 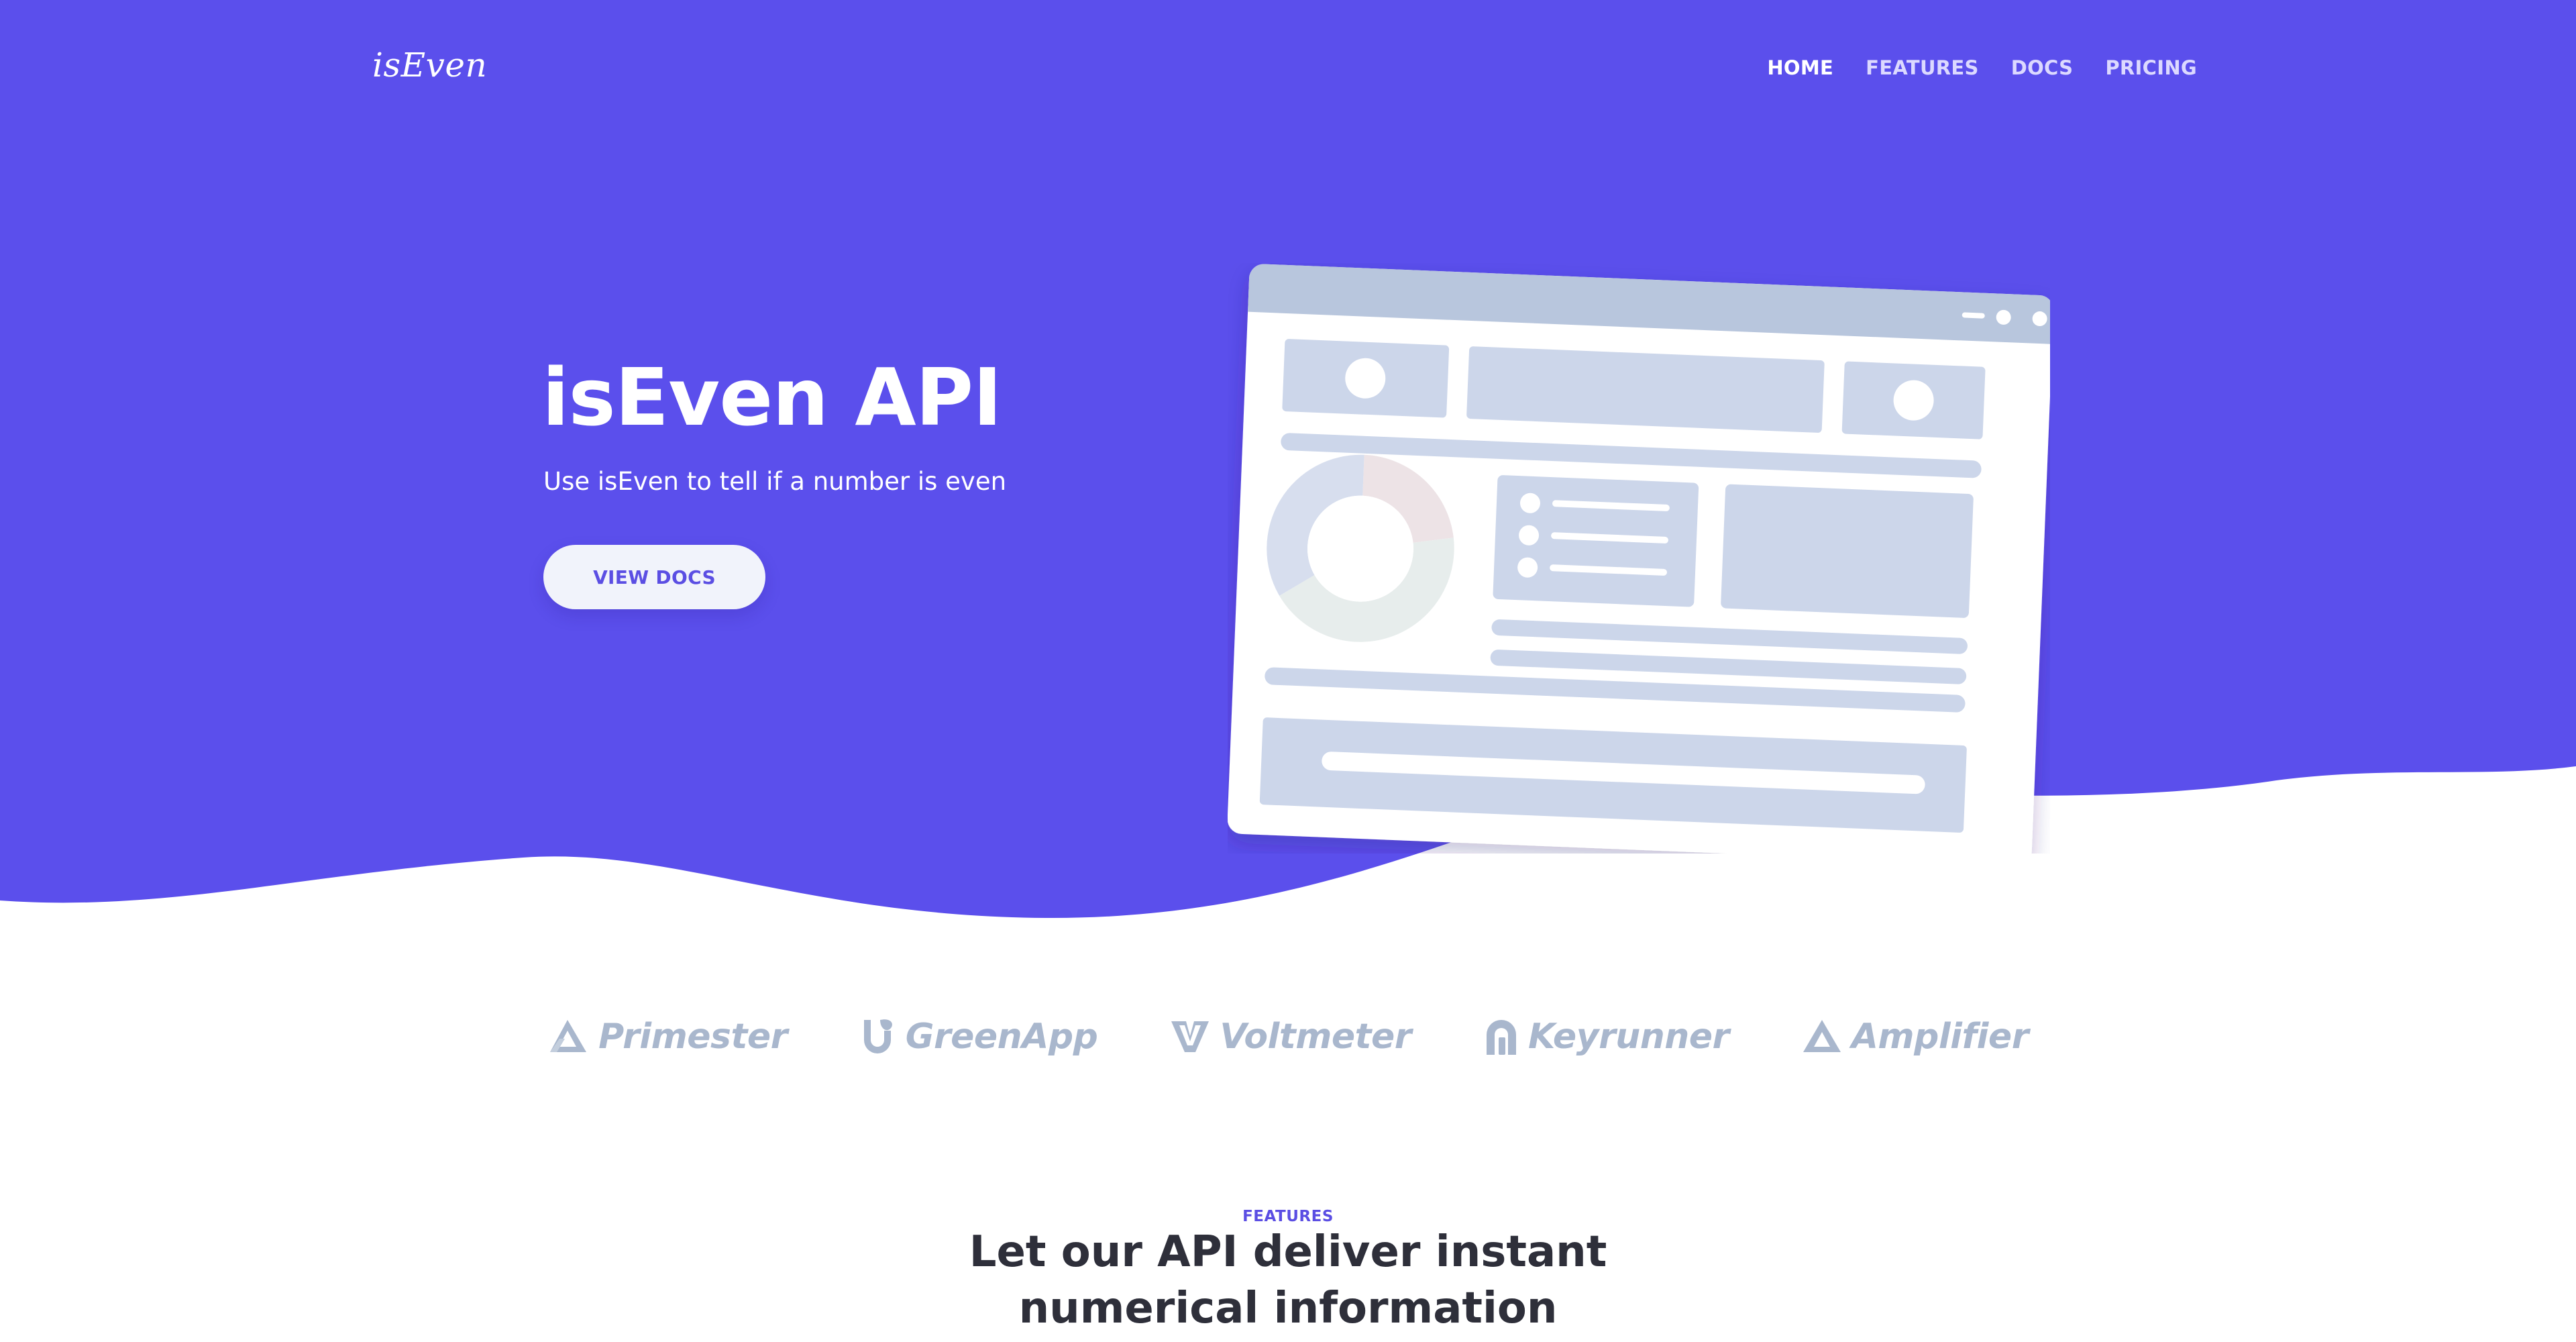 What do you see at coordinates (1973, 315) in the screenshot?
I see `window-minimize-icon` at bounding box center [1973, 315].